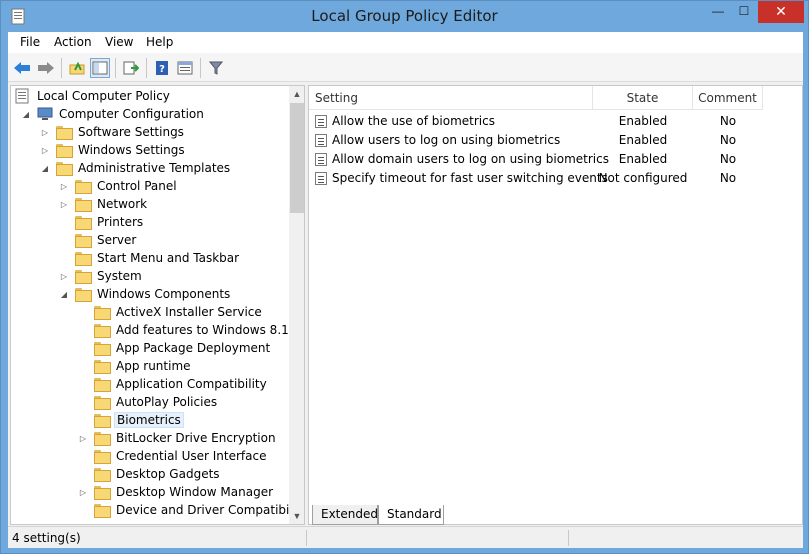  What do you see at coordinates (216, 68) in the screenshot?
I see `filter-icon` at bounding box center [216, 68].